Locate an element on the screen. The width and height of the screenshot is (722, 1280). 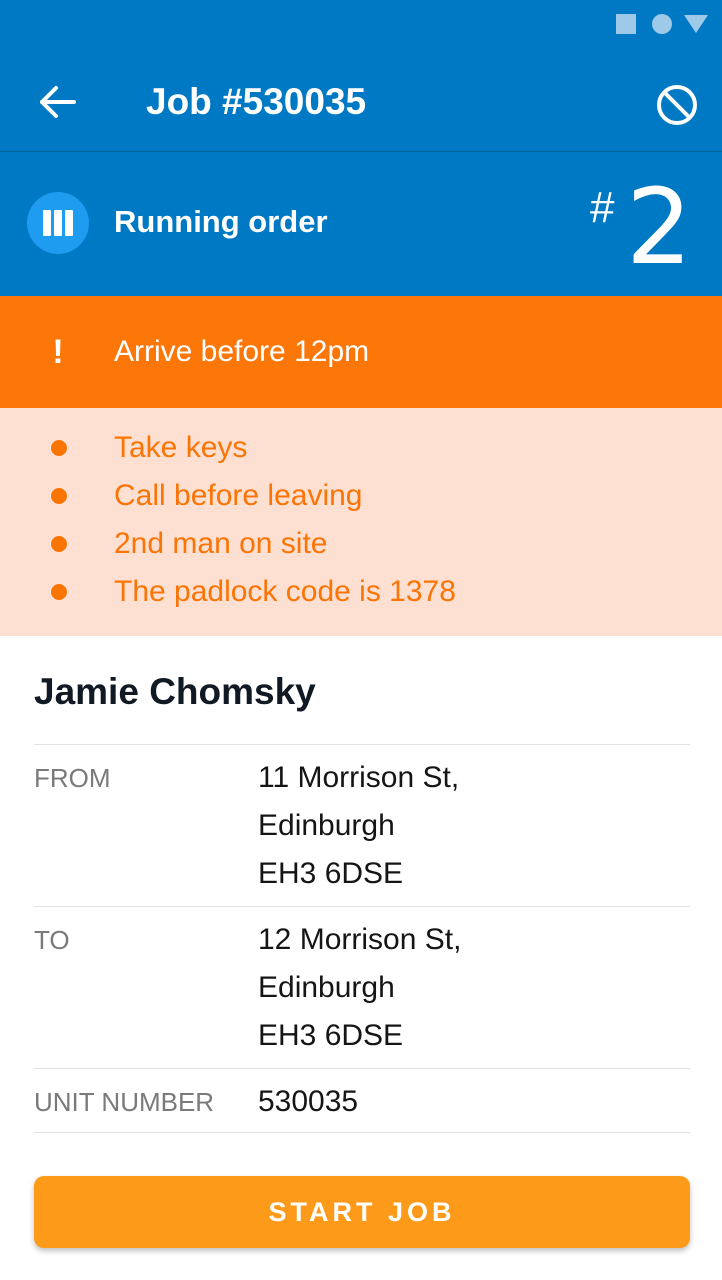
arrow-left-icon is located at coordinates (58, 102).